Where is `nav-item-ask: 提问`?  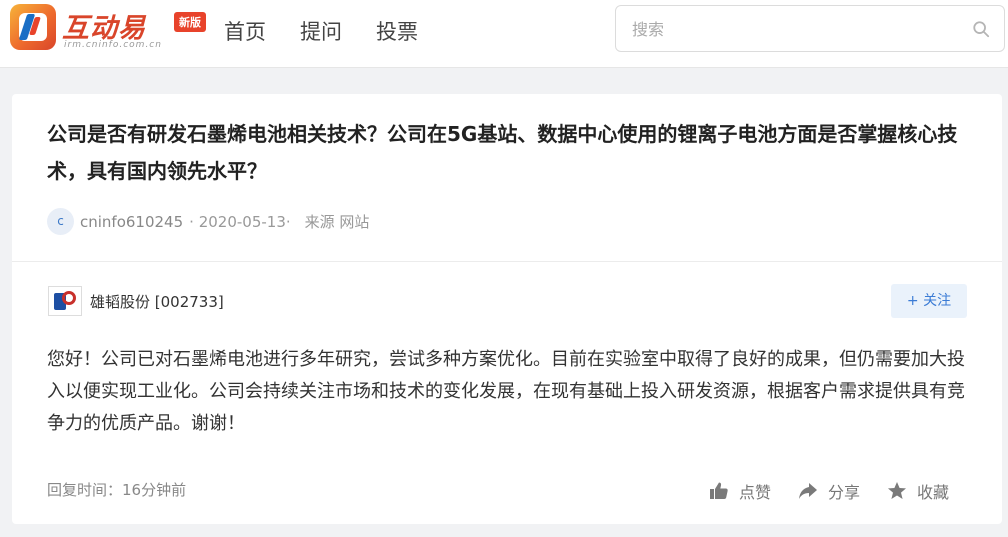 nav-item-ask: 提问 is located at coordinates (321, 31).